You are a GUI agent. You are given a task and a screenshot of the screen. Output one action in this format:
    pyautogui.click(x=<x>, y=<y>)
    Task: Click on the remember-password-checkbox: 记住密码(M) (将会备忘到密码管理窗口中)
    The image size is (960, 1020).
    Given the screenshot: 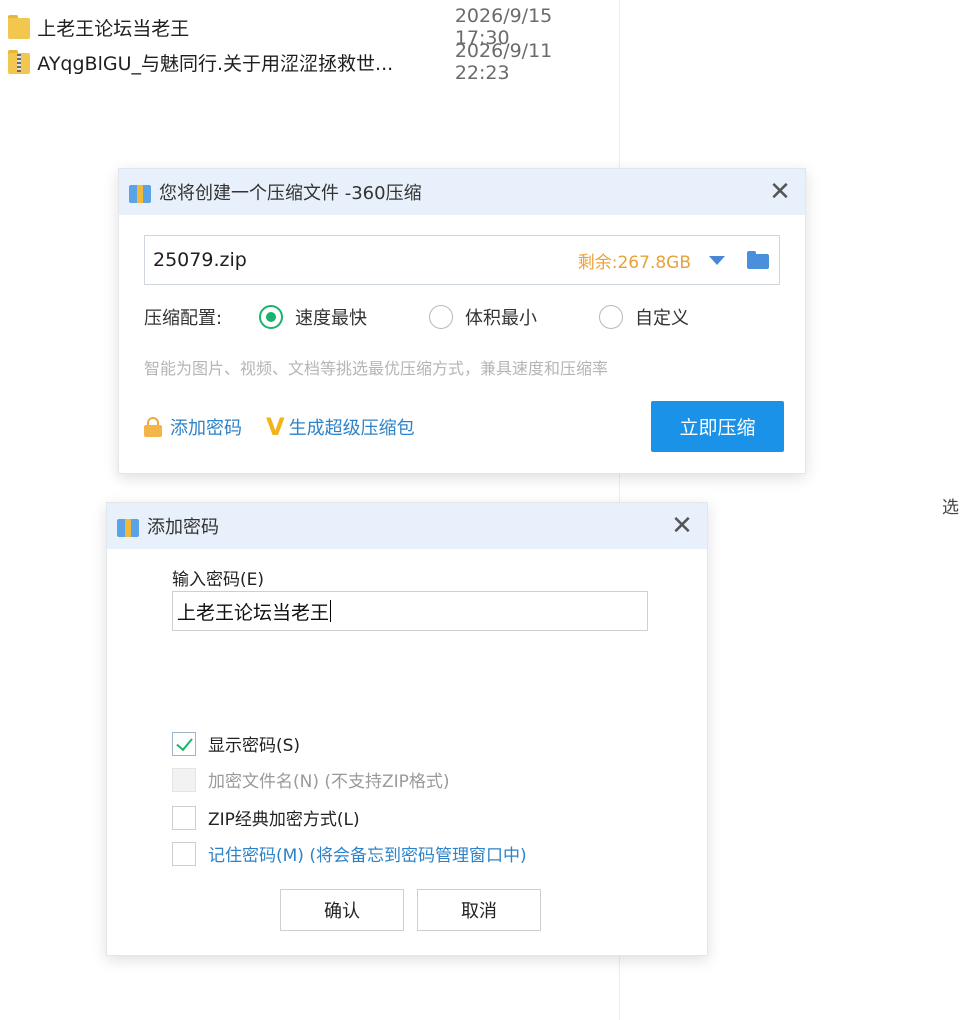 What is the action you would take?
    pyautogui.click(x=349, y=853)
    